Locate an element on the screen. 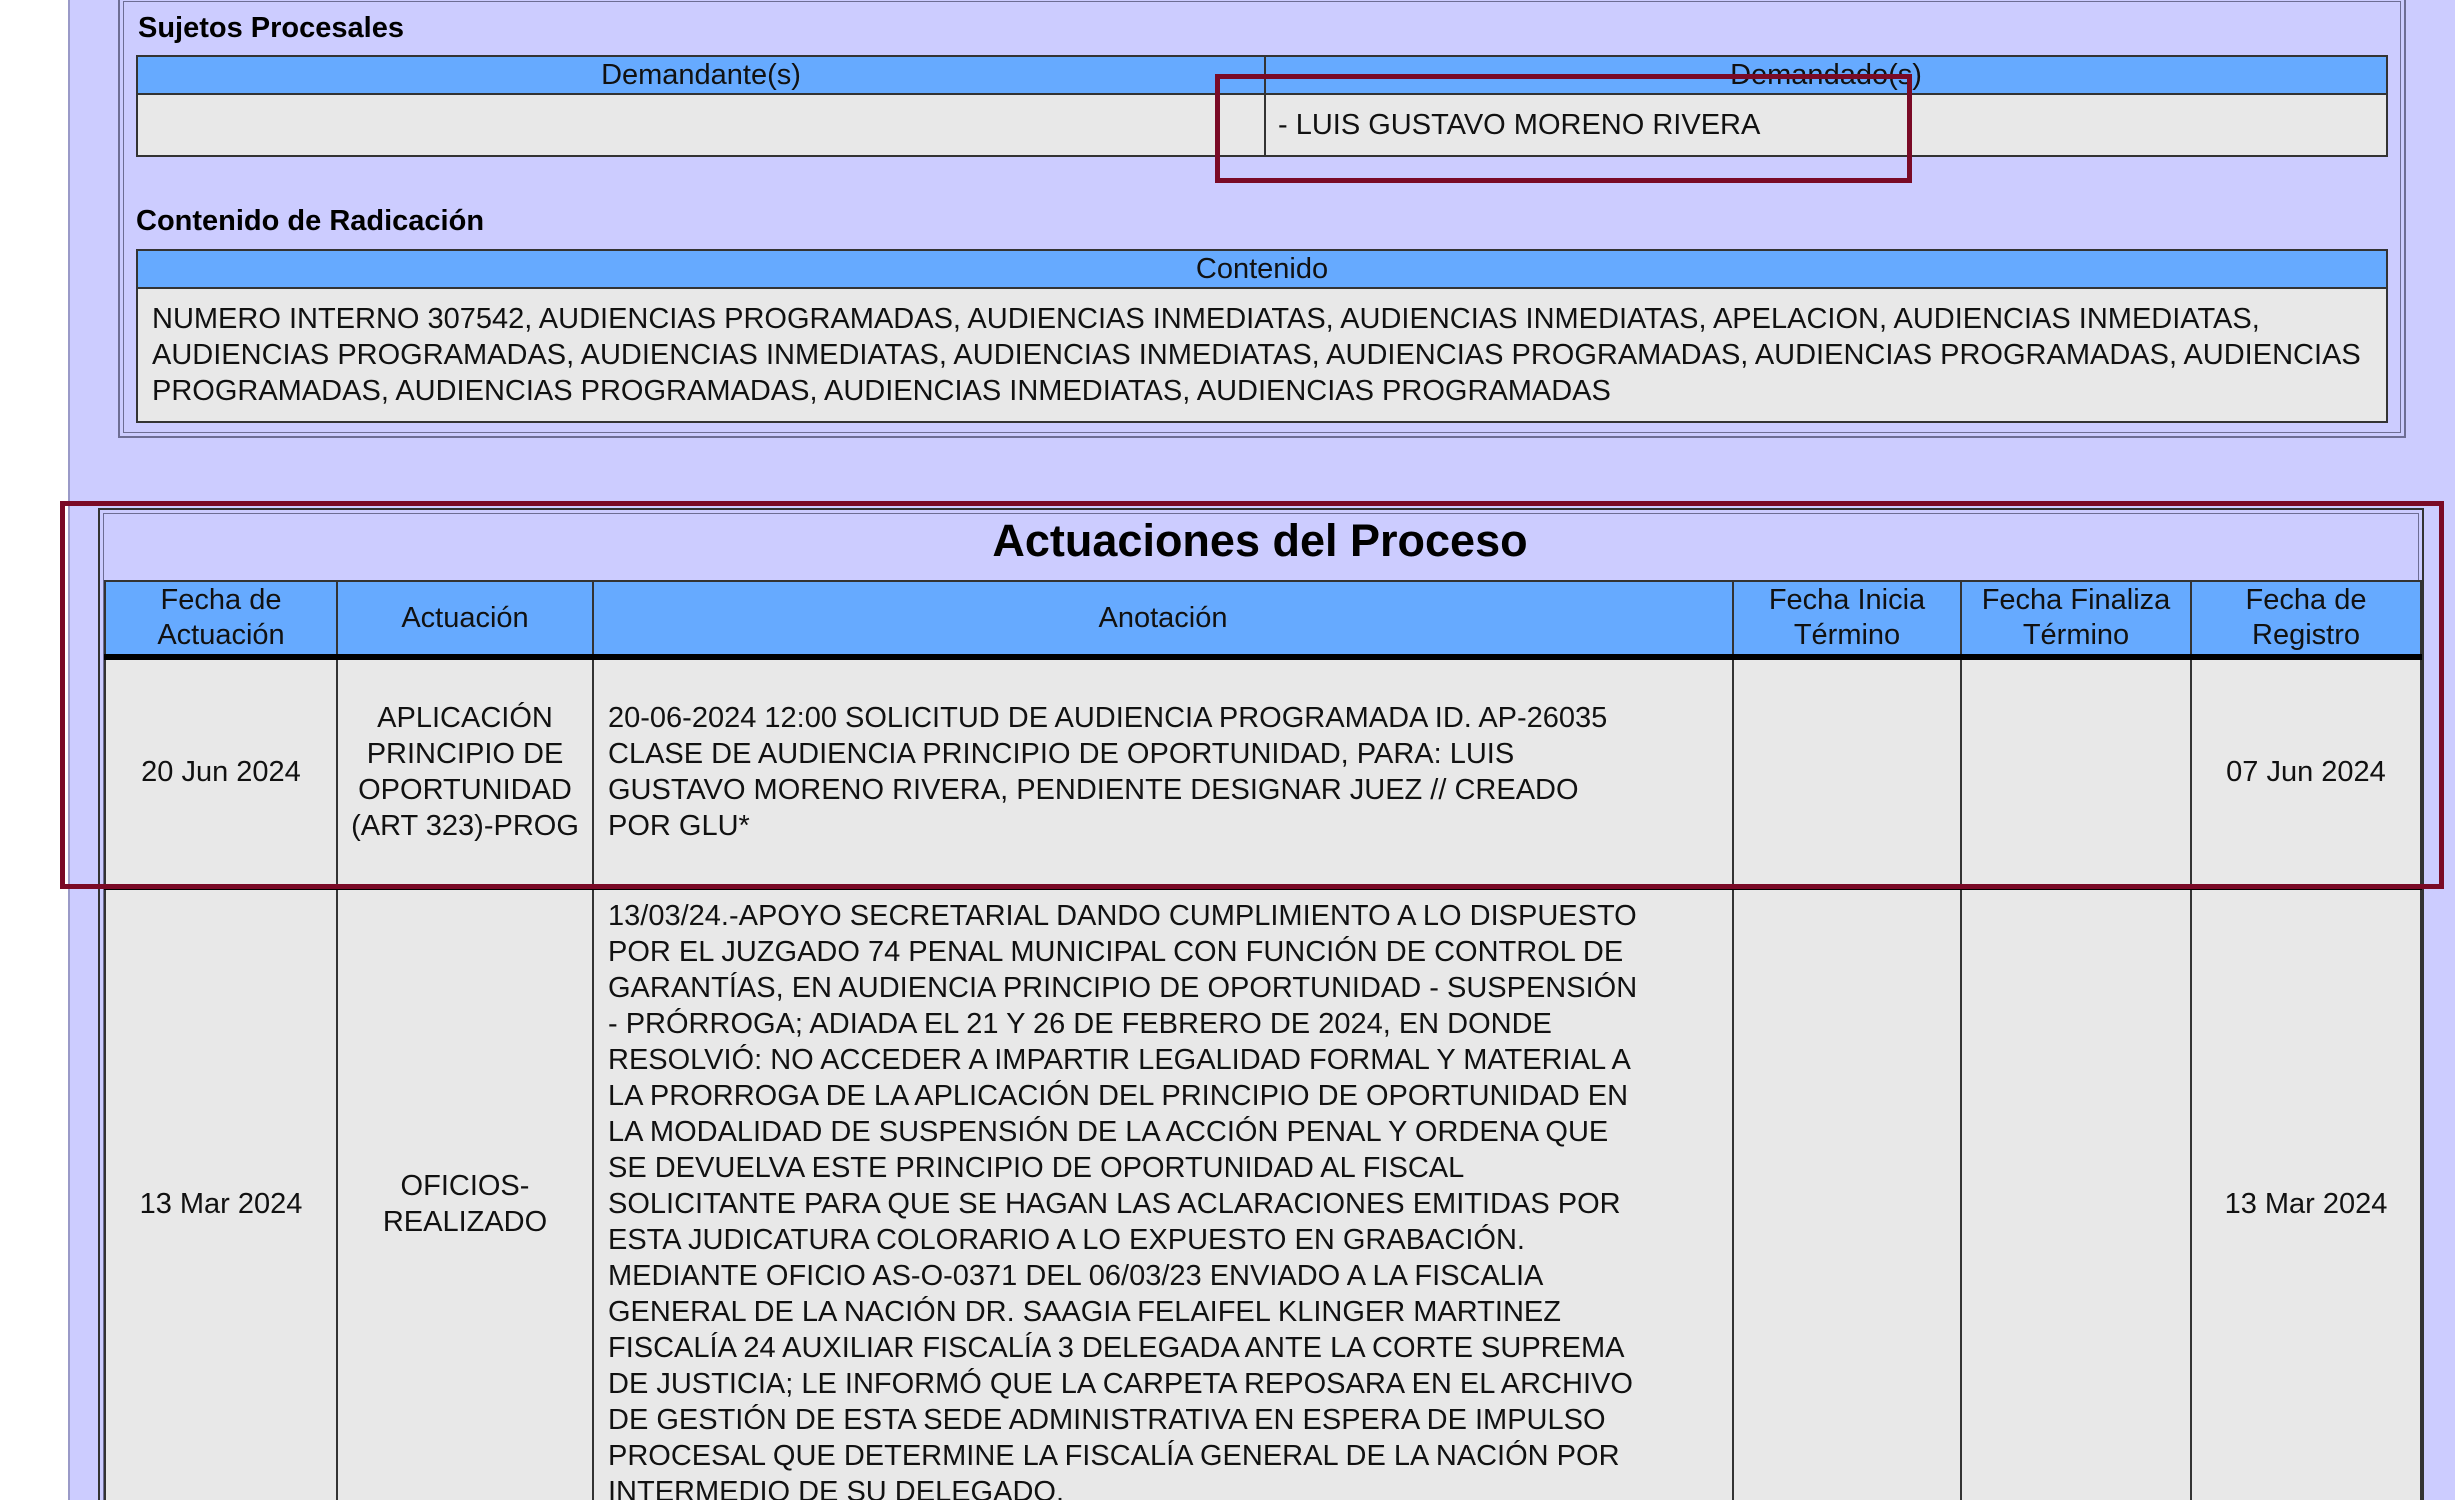 Image resolution: width=2455 pixels, height=1500 pixels. col-anotacion: Anotación is located at coordinates (1163, 620).